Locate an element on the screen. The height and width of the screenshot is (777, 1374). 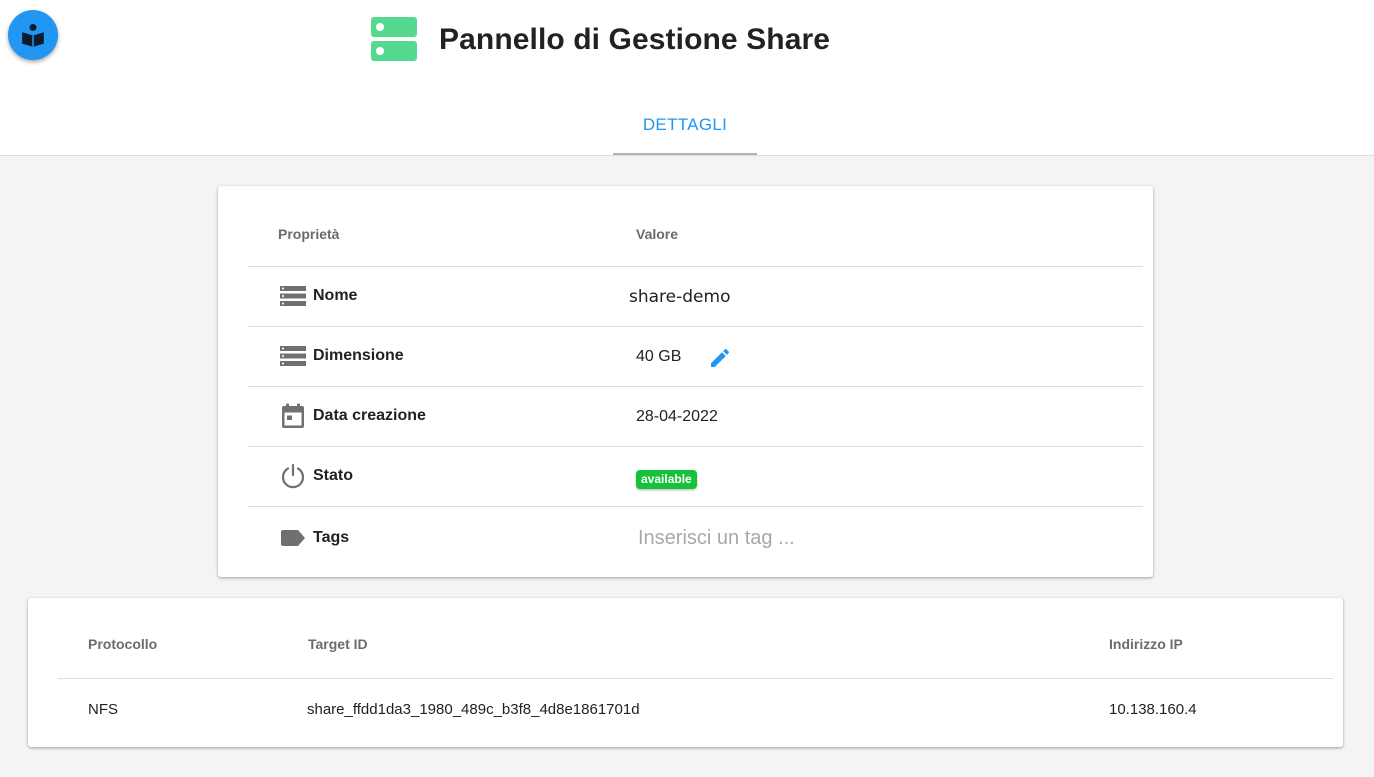
page-title: Pannello di Gestione Share is located at coordinates (635, 39).